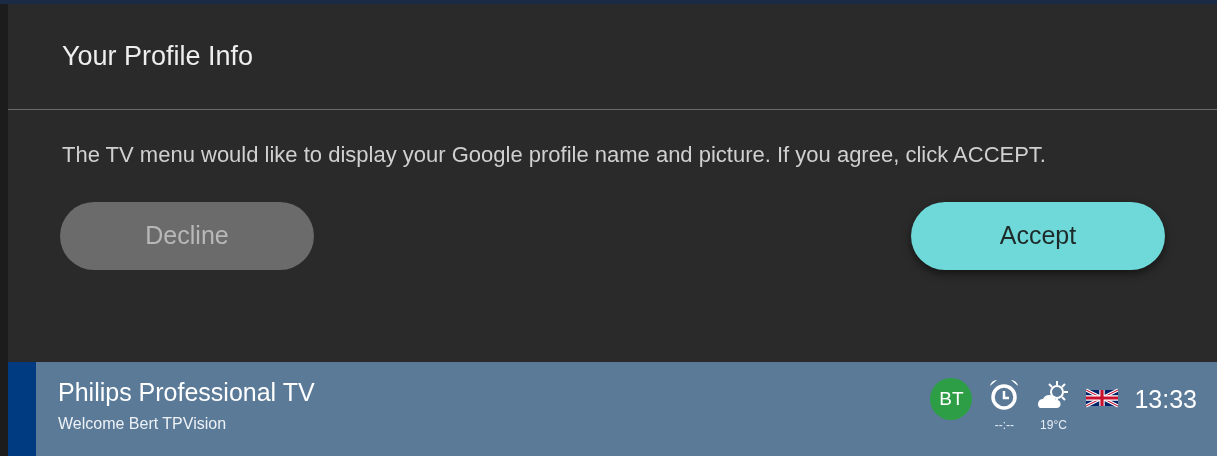 This screenshot has height=456, width=1217. I want to click on flag-icon, so click(1102, 398).